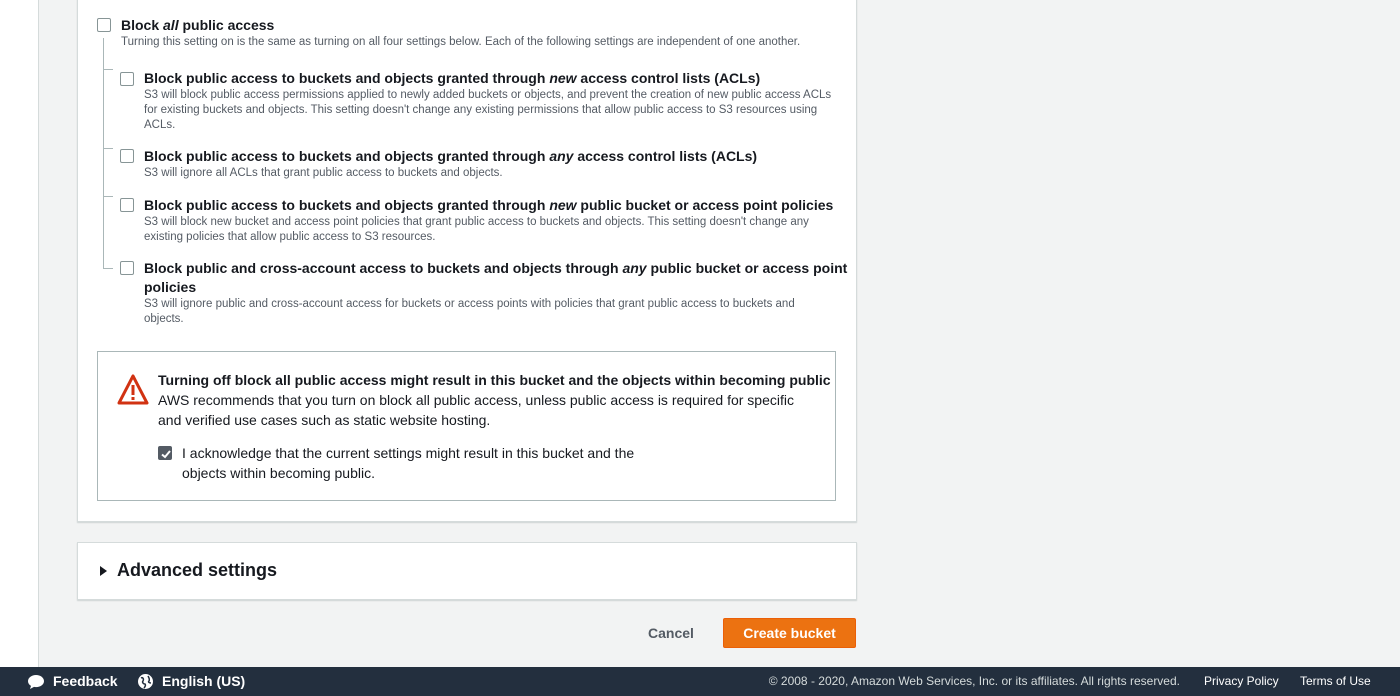 The height and width of the screenshot is (696, 1400). Describe the element at coordinates (133, 392) in the screenshot. I see `warning-triangle-icon` at that location.